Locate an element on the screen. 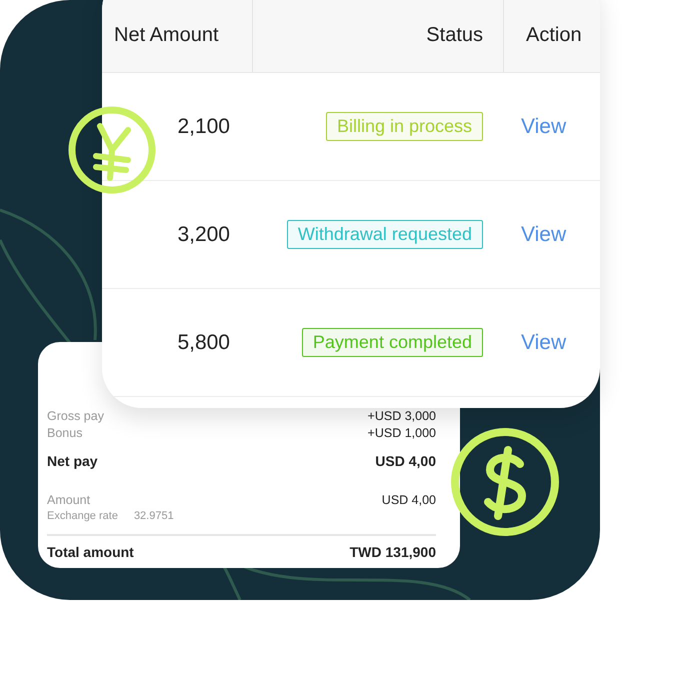 This screenshot has height=680, width=680. amount-cell: 3,200 is located at coordinates (203, 234).